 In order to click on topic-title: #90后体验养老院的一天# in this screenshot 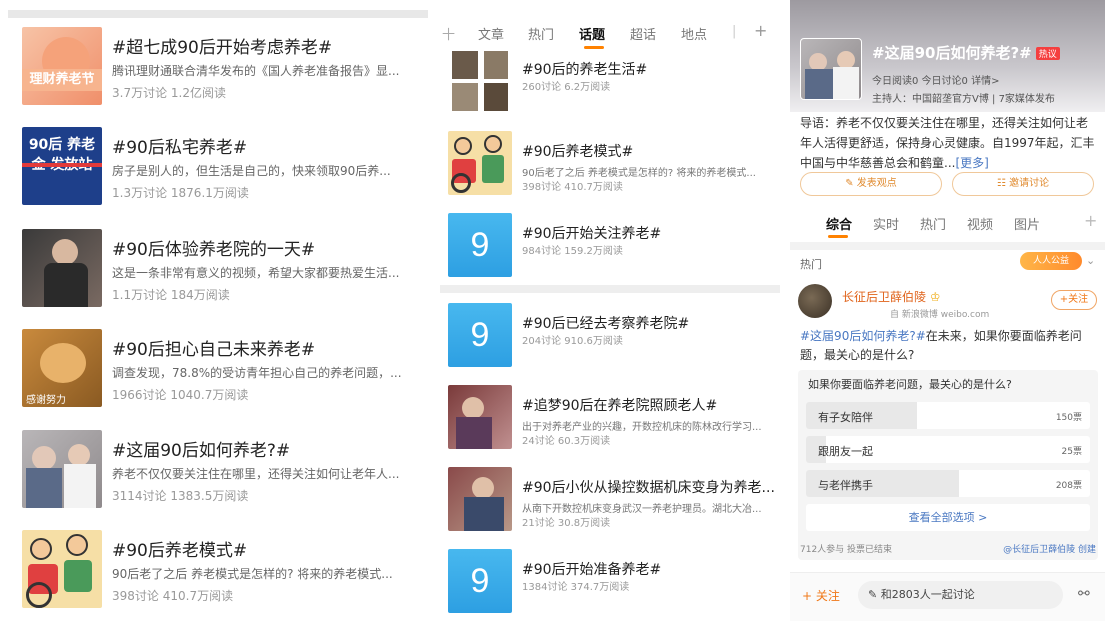, I will do `click(214, 250)`.